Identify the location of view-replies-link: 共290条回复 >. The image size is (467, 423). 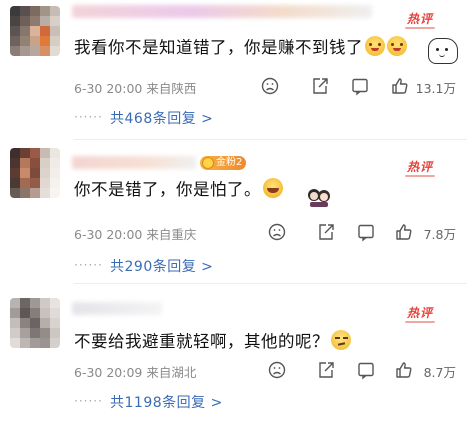
(161, 266).